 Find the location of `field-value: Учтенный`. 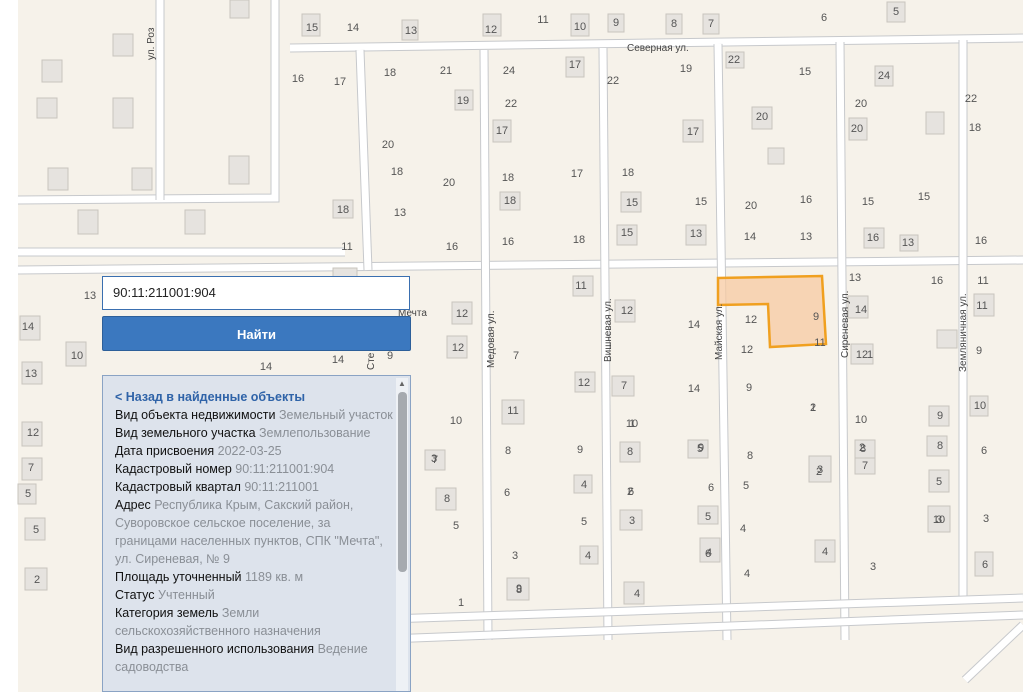

field-value: Учтенный is located at coordinates (186, 595).